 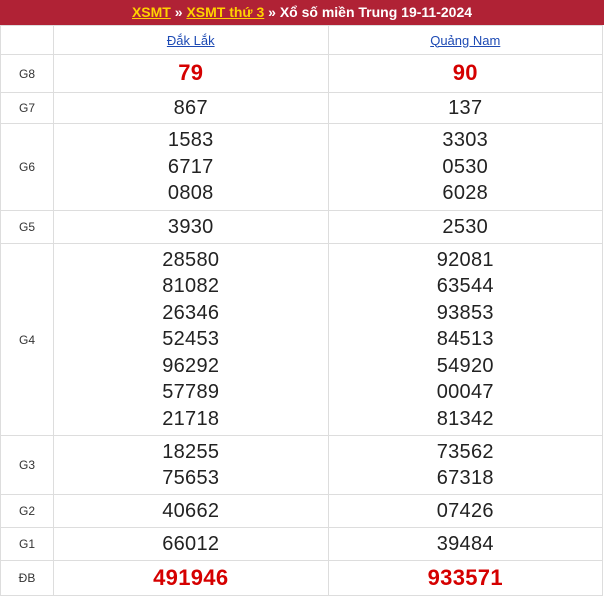 I want to click on prize-cell: 2530, so click(x=465, y=227).